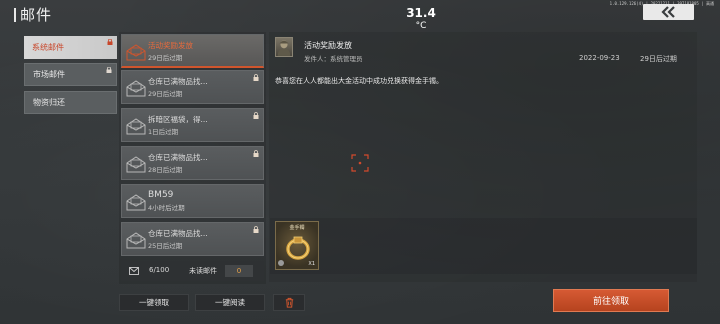  I want to click on attachment-row, so click(483, 246).